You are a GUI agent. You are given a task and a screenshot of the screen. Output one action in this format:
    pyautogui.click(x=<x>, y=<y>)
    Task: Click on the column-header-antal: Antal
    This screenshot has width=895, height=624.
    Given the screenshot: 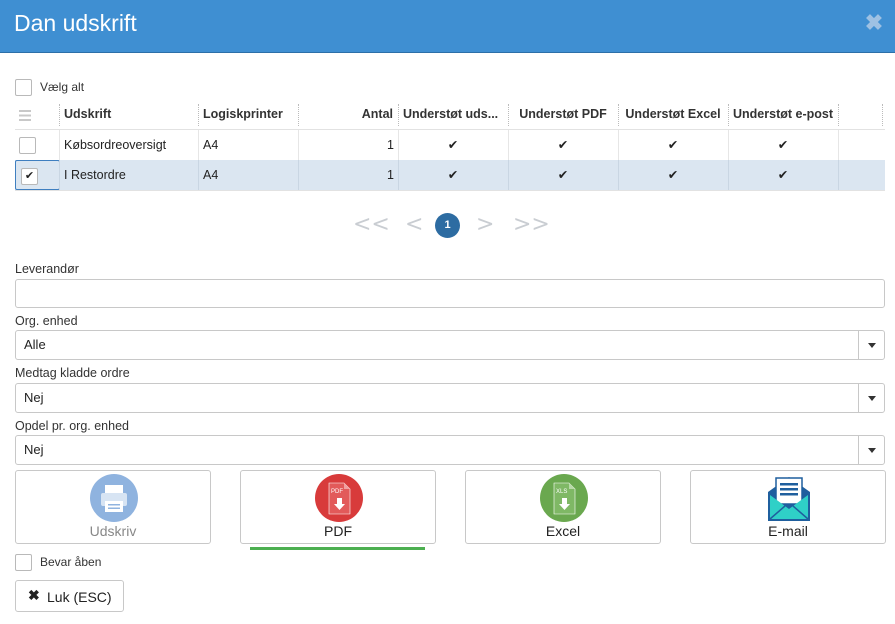 What is the action you would take?
    pyautogui.click(x=345, y=114)
    